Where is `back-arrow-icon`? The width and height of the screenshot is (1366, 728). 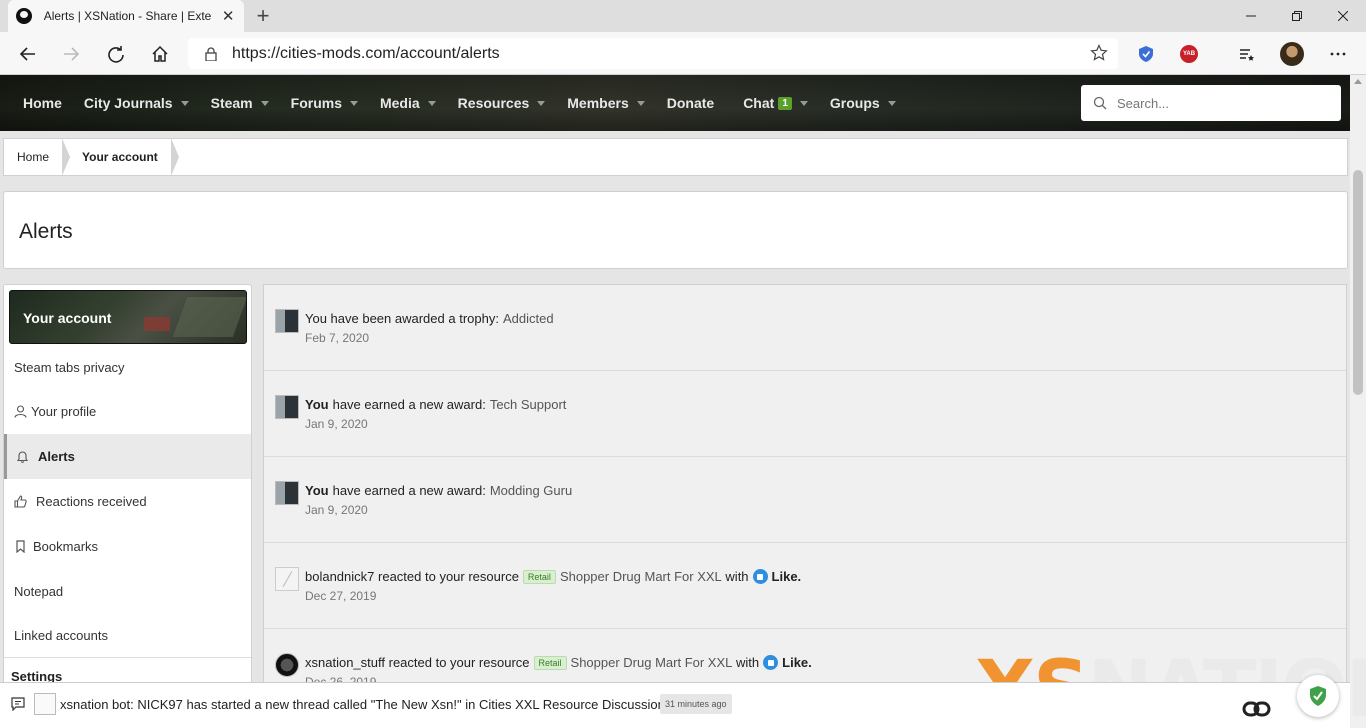 back-arrow-icon is located at coordinates (27, 54).